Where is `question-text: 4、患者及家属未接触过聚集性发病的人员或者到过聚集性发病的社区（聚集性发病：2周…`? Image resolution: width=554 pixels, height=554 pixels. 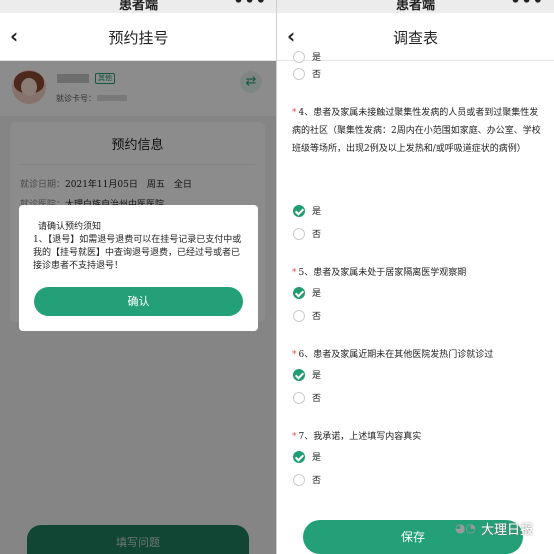 question-text: 4、患者及家属未接触过聚集性发病的人员或者到过聚集性发病的社区（聚集性发病：2周… is located at coordinates (416, 131).